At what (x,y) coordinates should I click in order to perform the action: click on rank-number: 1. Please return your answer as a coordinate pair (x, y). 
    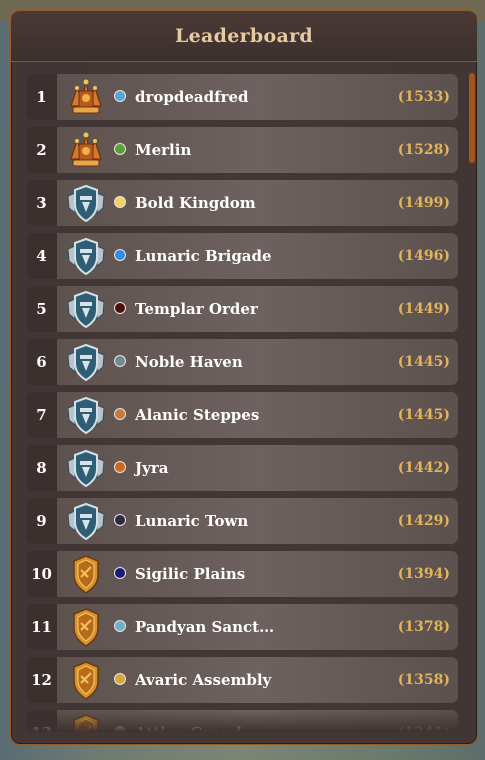
    Looking at the image, I should click on (41, 97).